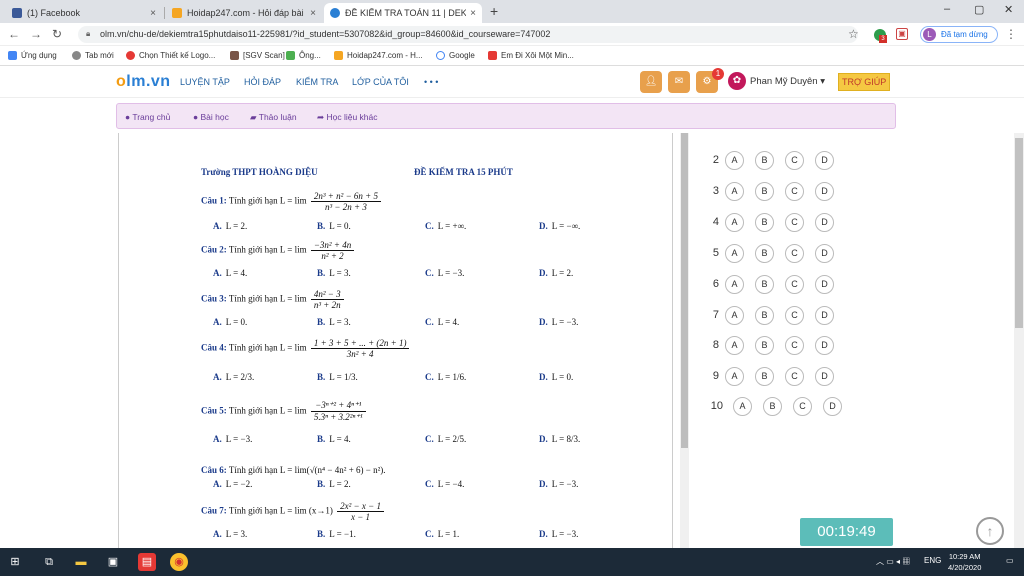 This screenshot has width=1024, height=576. I want to click on menu-lop-cua-toi: LỚP CỦA TÔI, so click(380, 82).